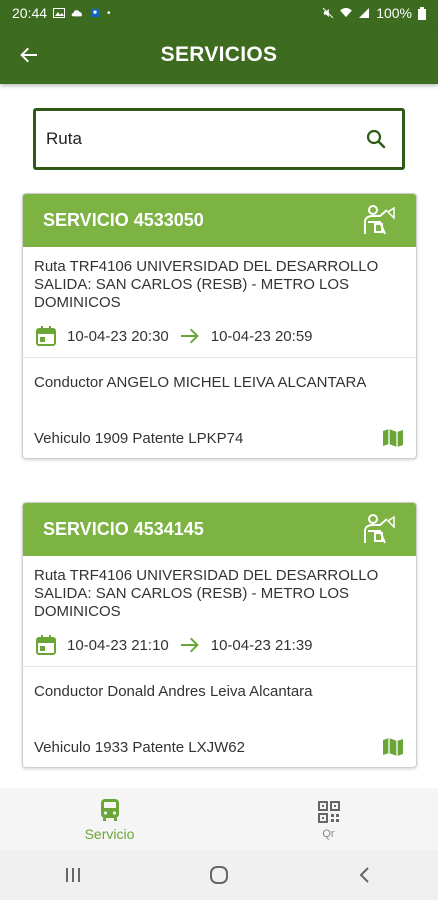 The image size is (438, 900). What do you see at coordinates (422, 13) in the screenshot?
I see `battery-icon` at bounding box center [422, 13].